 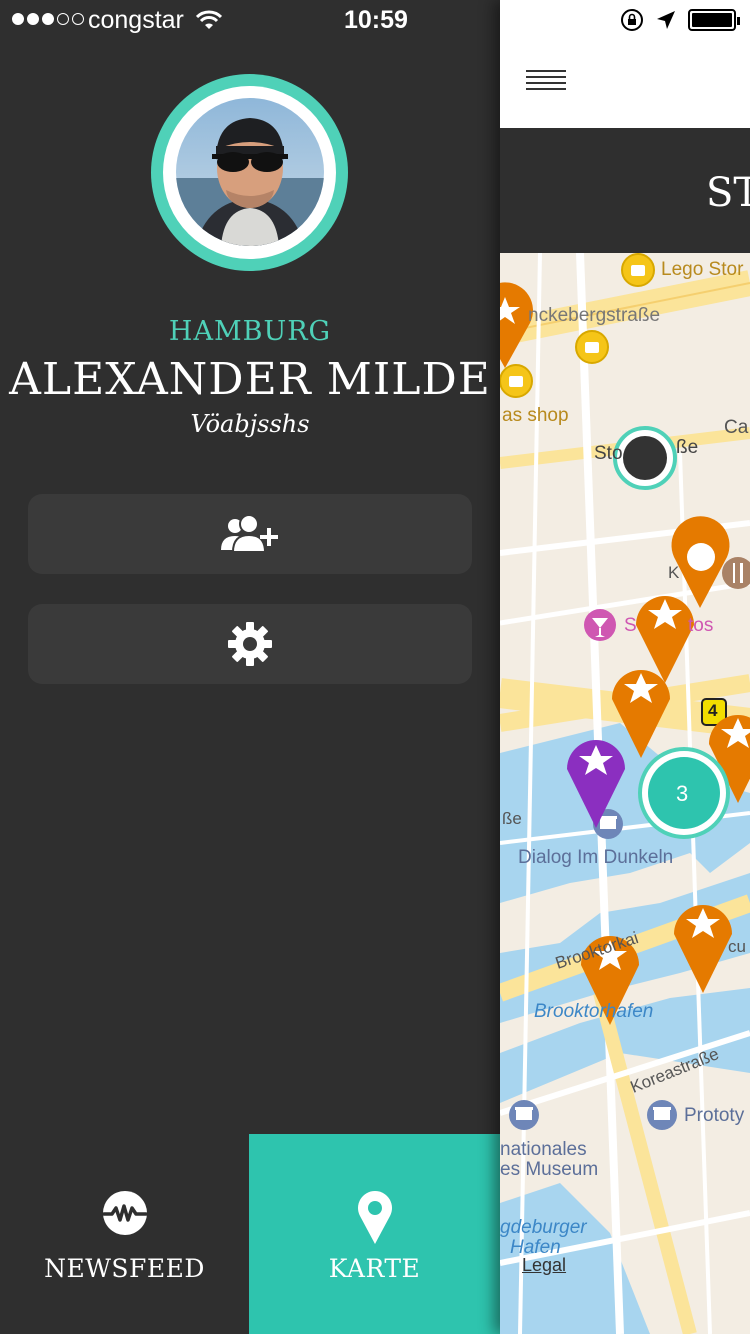 What do you see at coordinates (124, 1268) in the screenshot?
I see `tab-newsfeed-label: NEWSFEED` at bounding box center [124, 1268].